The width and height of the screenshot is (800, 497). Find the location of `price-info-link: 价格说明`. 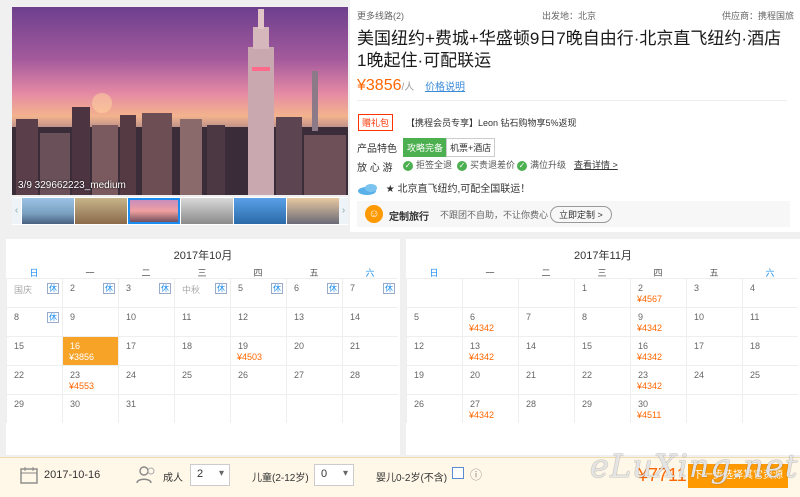

price-info-link: 价格说明 is located at coordinates (445, 87).